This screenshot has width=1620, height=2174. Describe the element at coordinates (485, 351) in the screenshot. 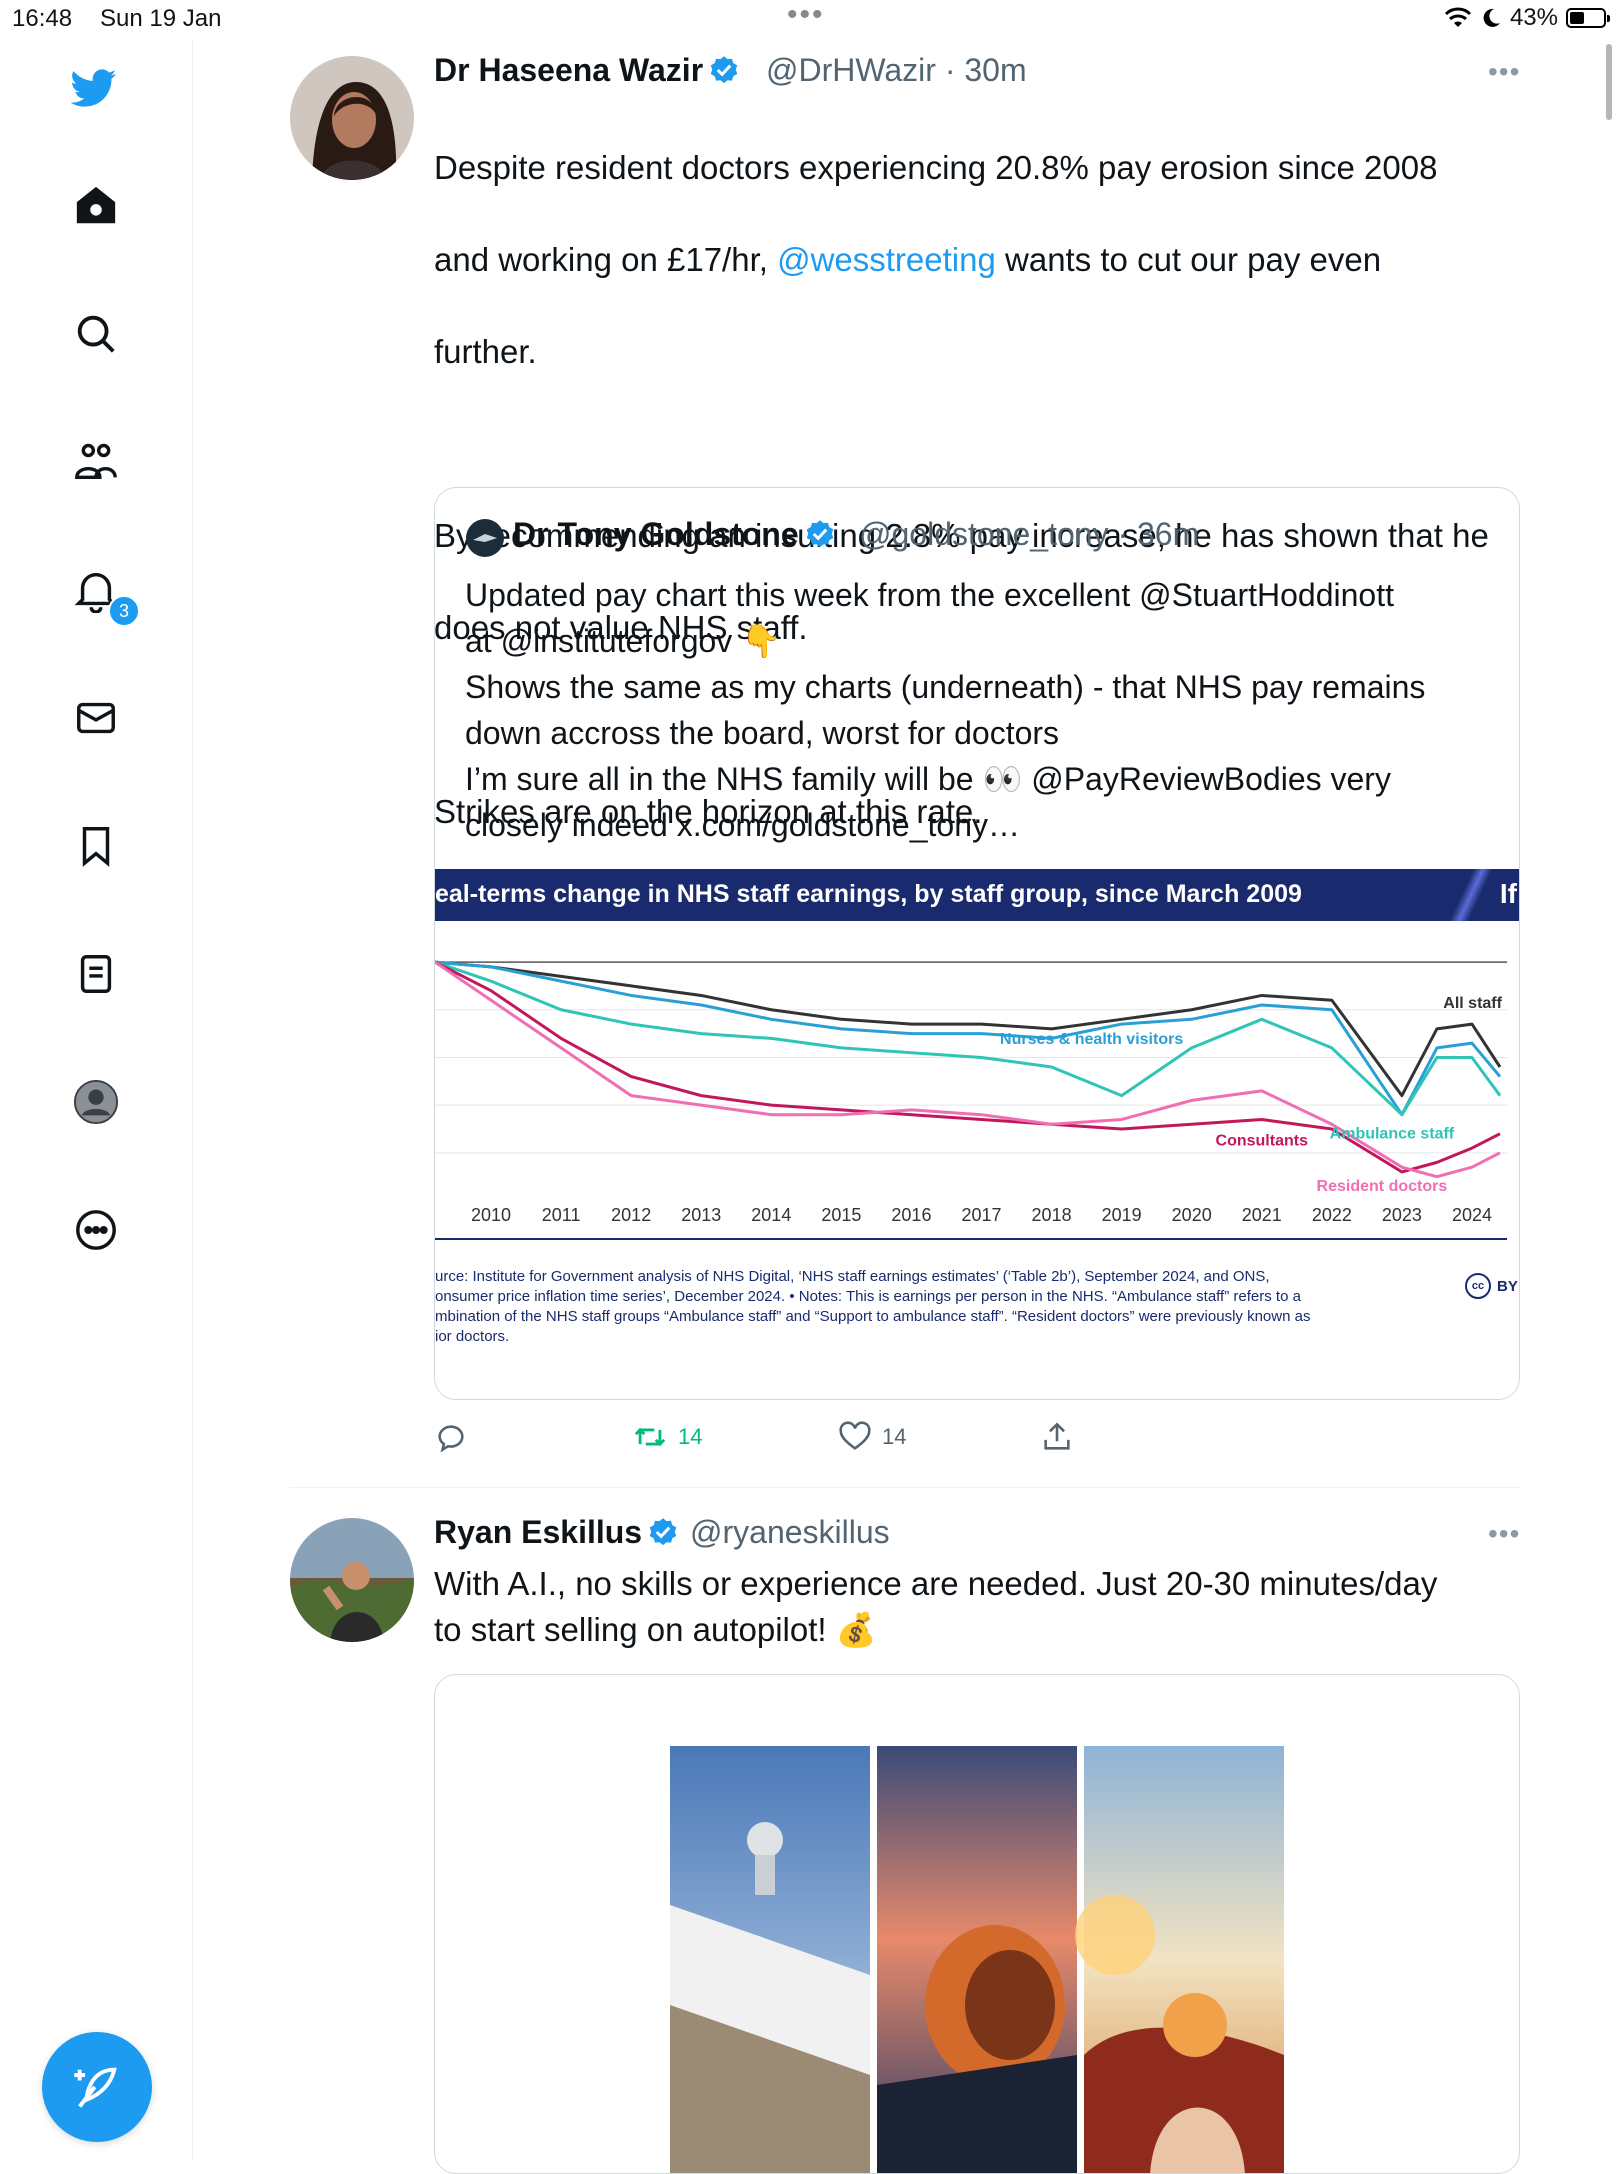

I see `tweet-line: further.` at that location.